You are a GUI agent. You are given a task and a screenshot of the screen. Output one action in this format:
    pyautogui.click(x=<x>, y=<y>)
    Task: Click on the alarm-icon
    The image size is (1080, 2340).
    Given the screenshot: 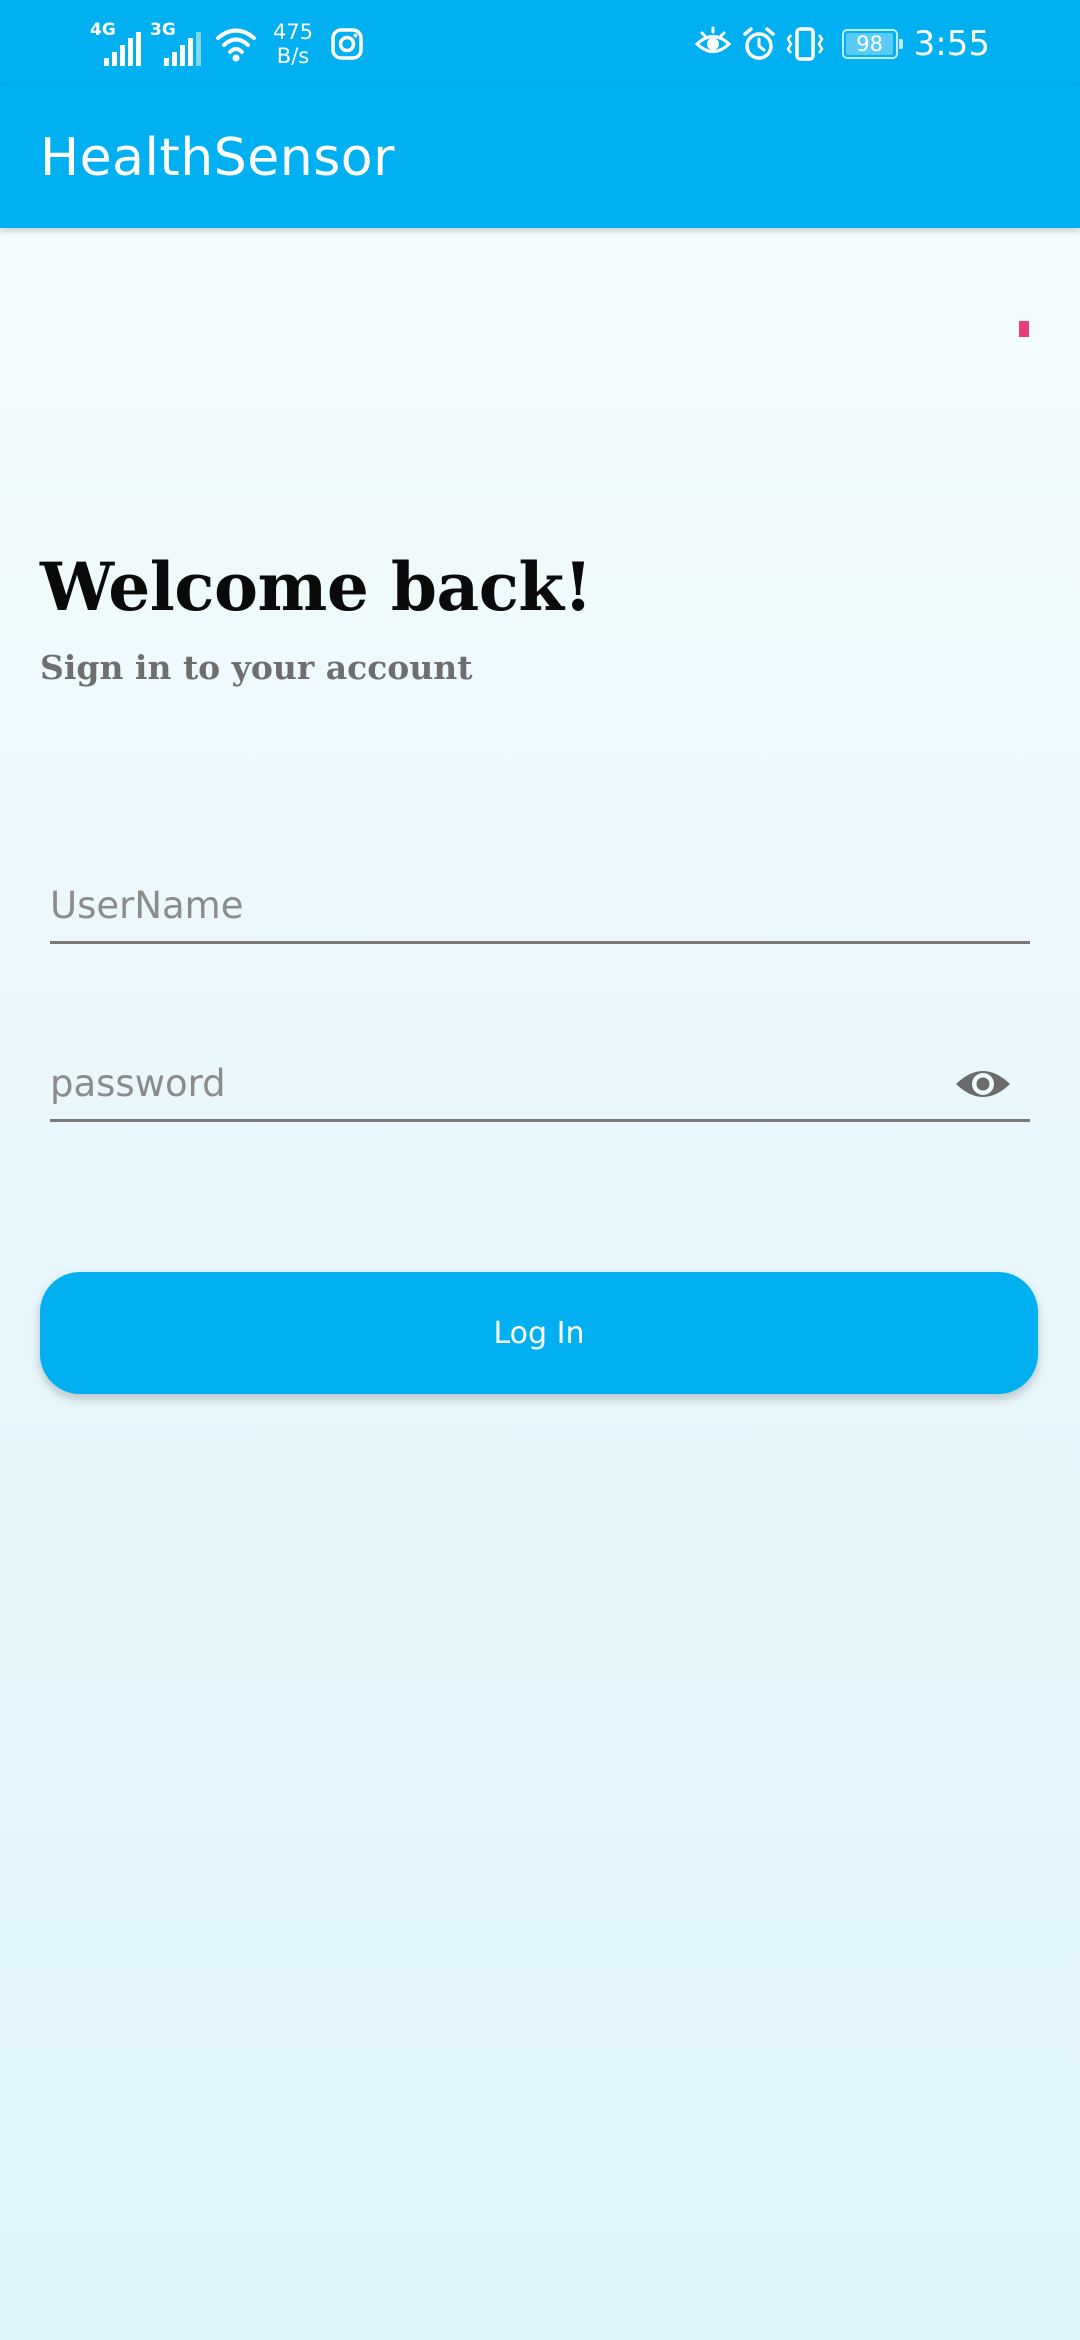 What is the action you would take?
    pyautogui.click(x=758, y=43)
    